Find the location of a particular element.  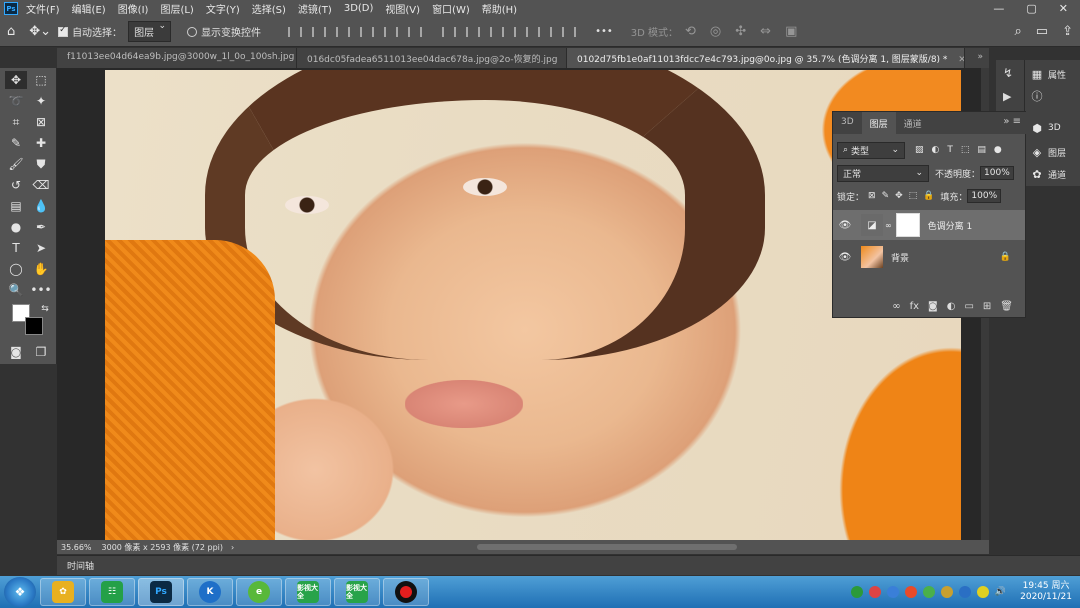

more-options-button: ••• is located at coordinates (604, 31).